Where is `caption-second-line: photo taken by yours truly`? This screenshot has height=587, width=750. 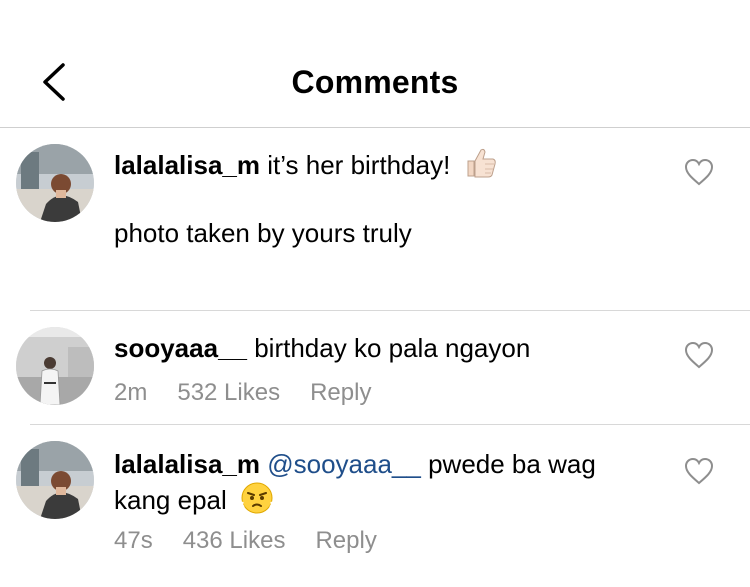
caption-second-line: photo taken by yours truly is located at coordinates (263, 233).